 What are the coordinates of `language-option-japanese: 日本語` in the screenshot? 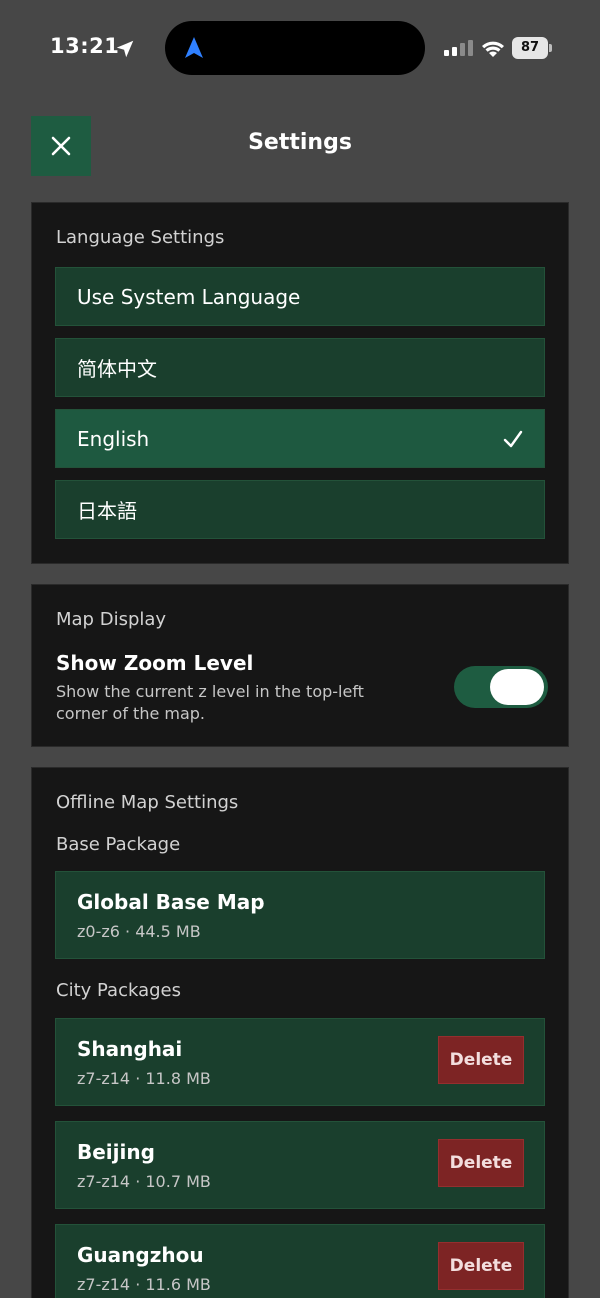 It's located at (300, 509).